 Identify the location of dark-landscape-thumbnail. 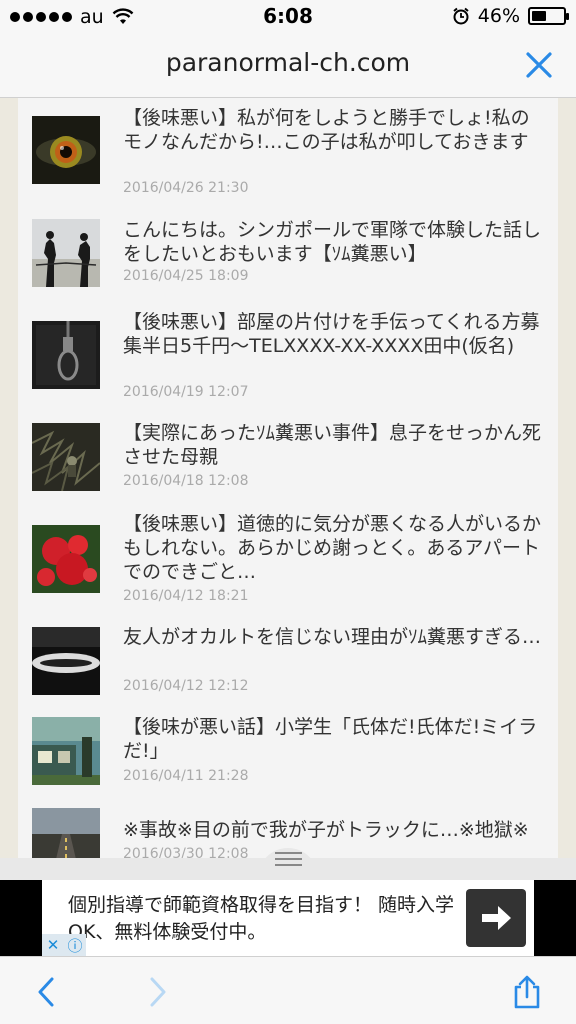
(66, 661).